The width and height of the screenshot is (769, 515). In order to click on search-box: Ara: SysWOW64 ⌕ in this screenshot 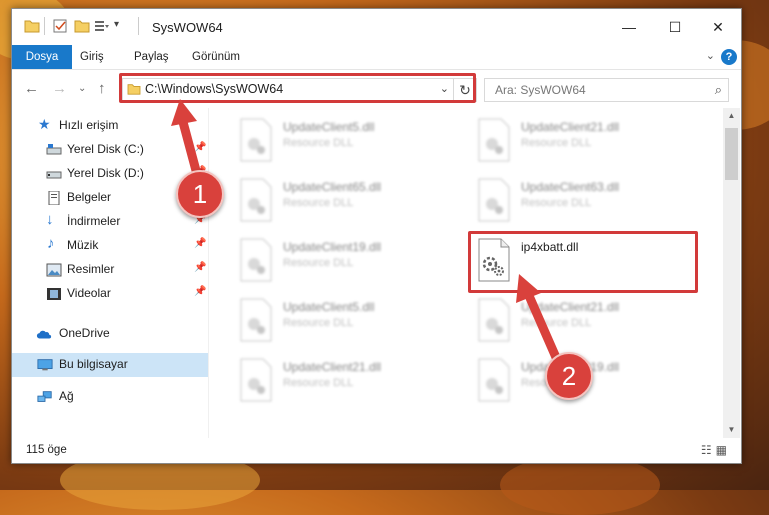, I will do `click(606, 90)`.